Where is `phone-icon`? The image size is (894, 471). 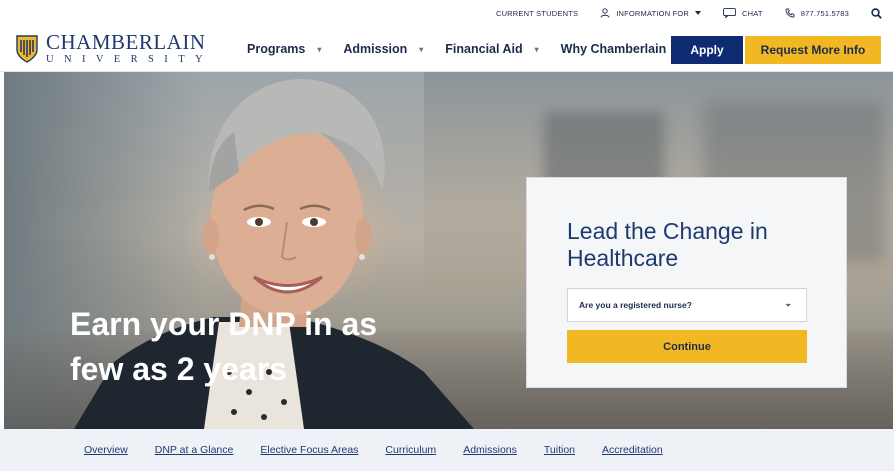
phone-icon is located at coordinates (790, 13).